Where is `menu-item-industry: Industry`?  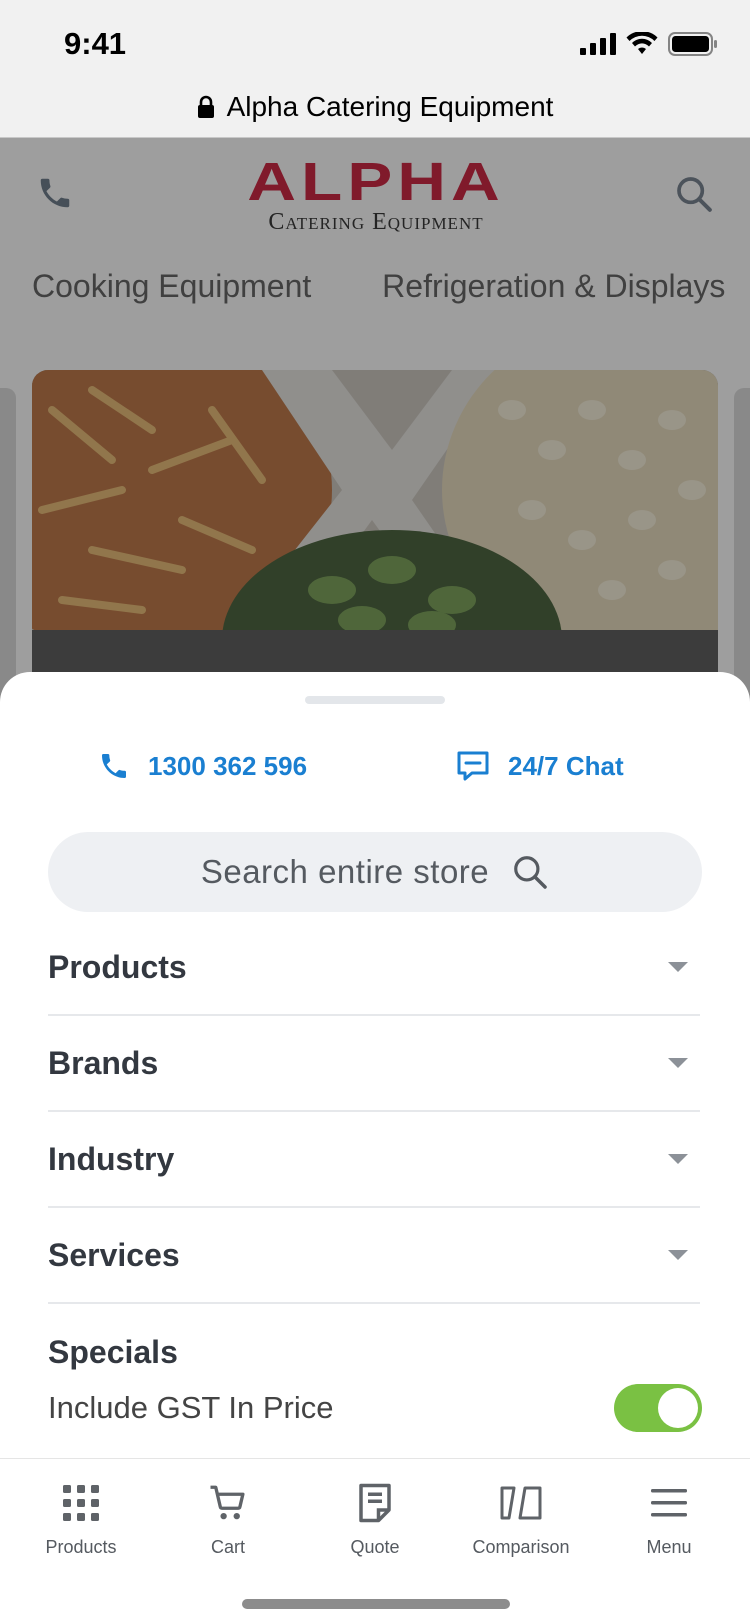
menu-item-industry: Industry is located at coordinates (374, 1160).